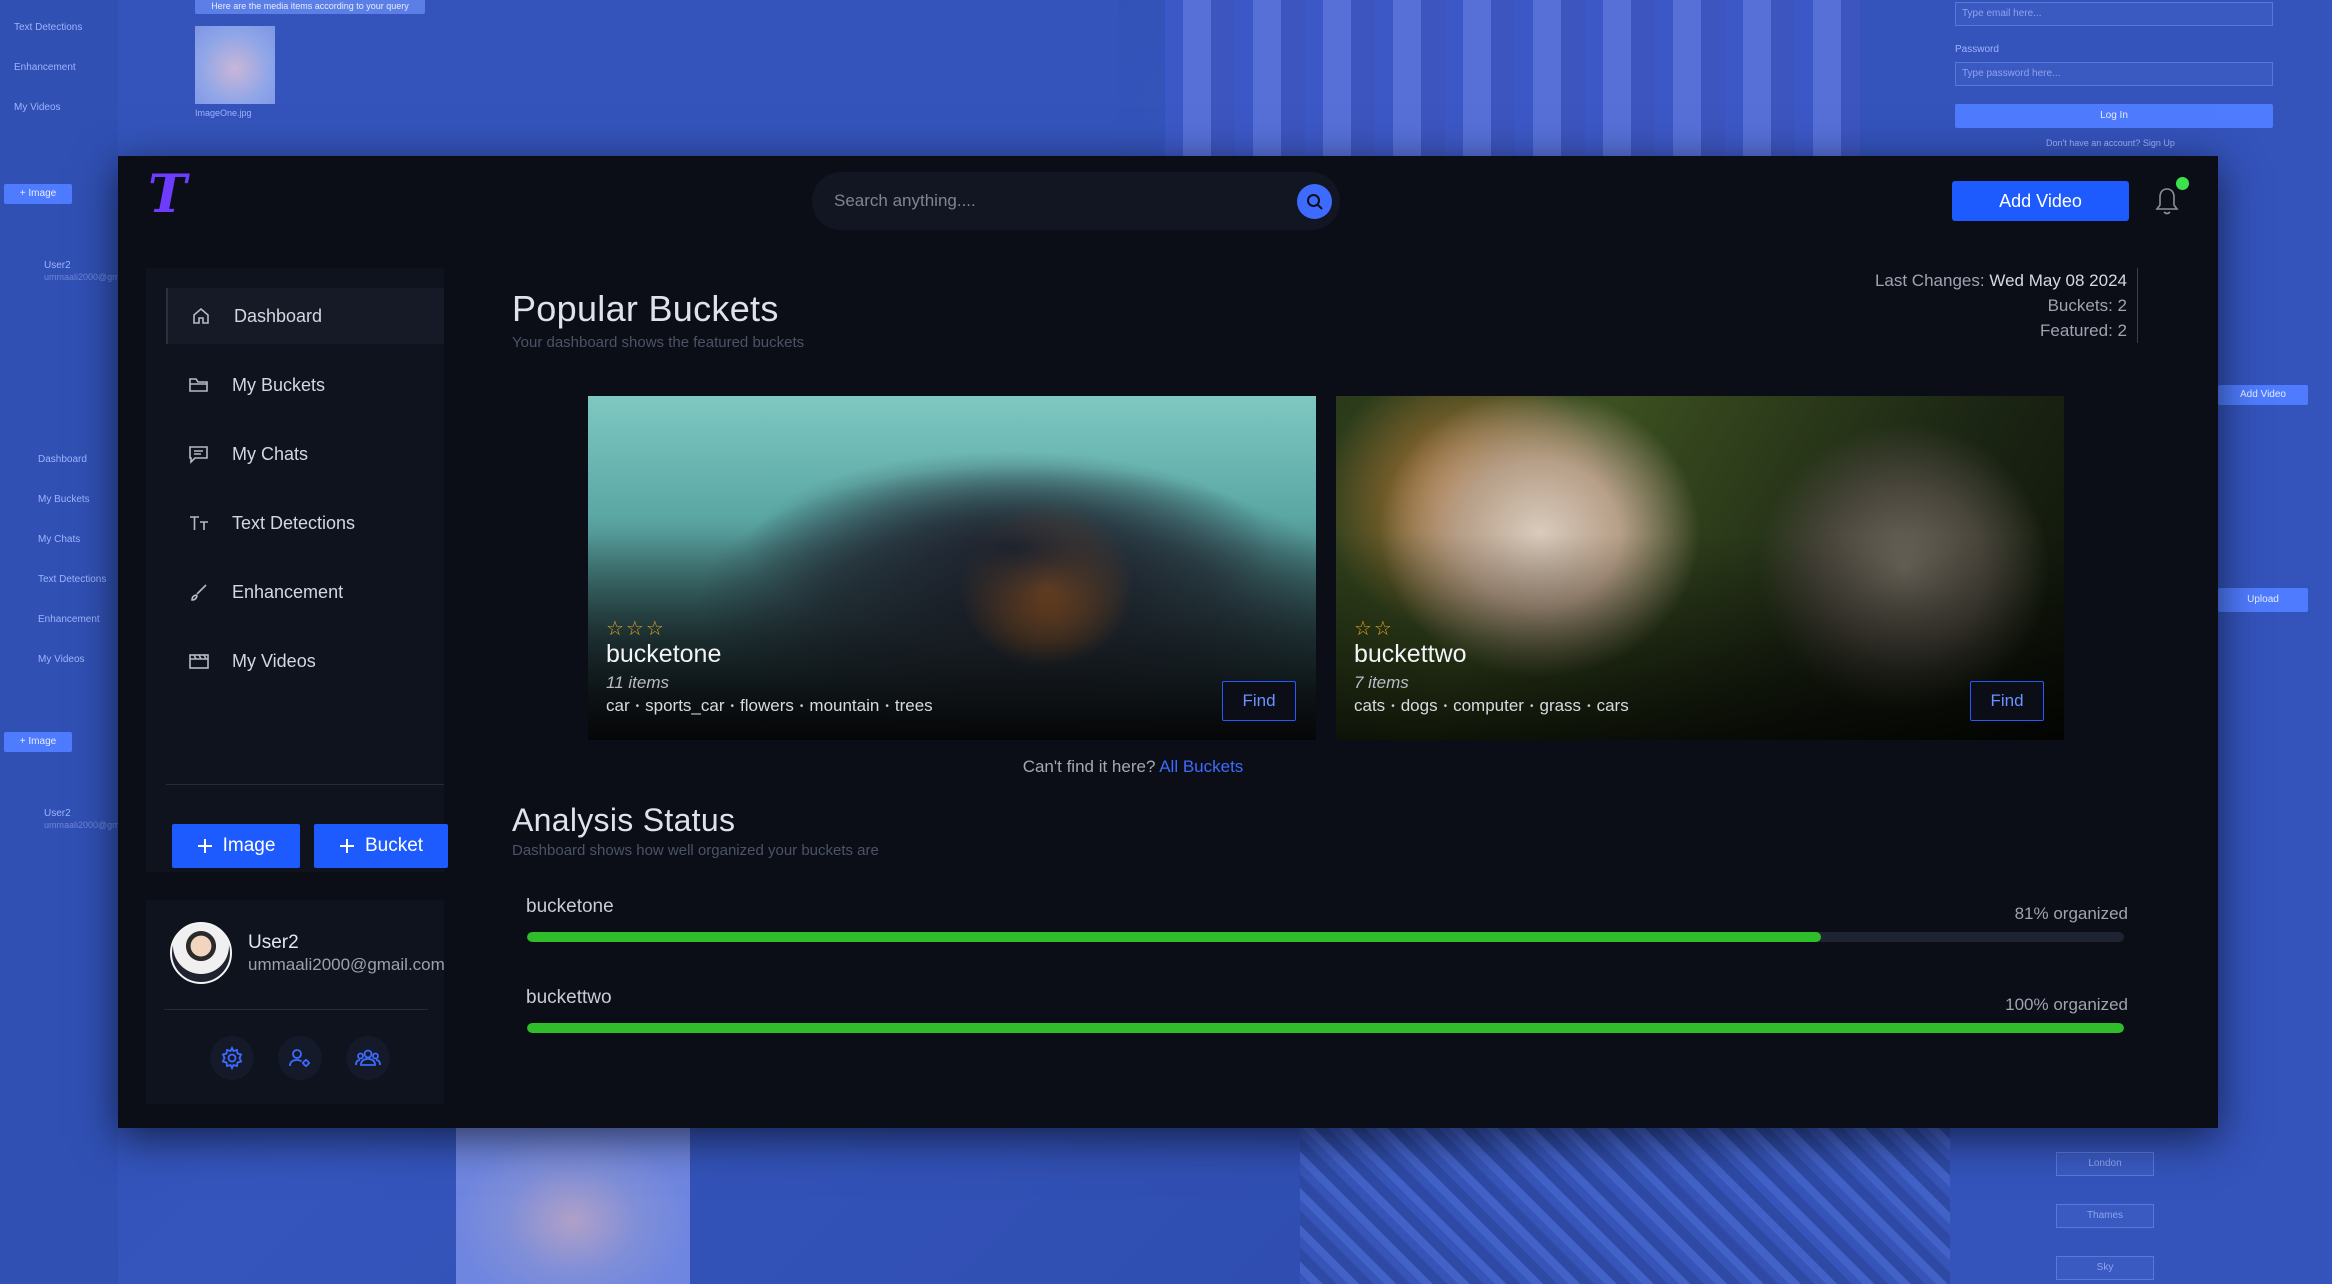 The height and width of the screenshot is (1284, 2332). What do you see at coordinates (1044, 201) in the screenshot?
I see `search-input` at bounding box center [1044, 201].